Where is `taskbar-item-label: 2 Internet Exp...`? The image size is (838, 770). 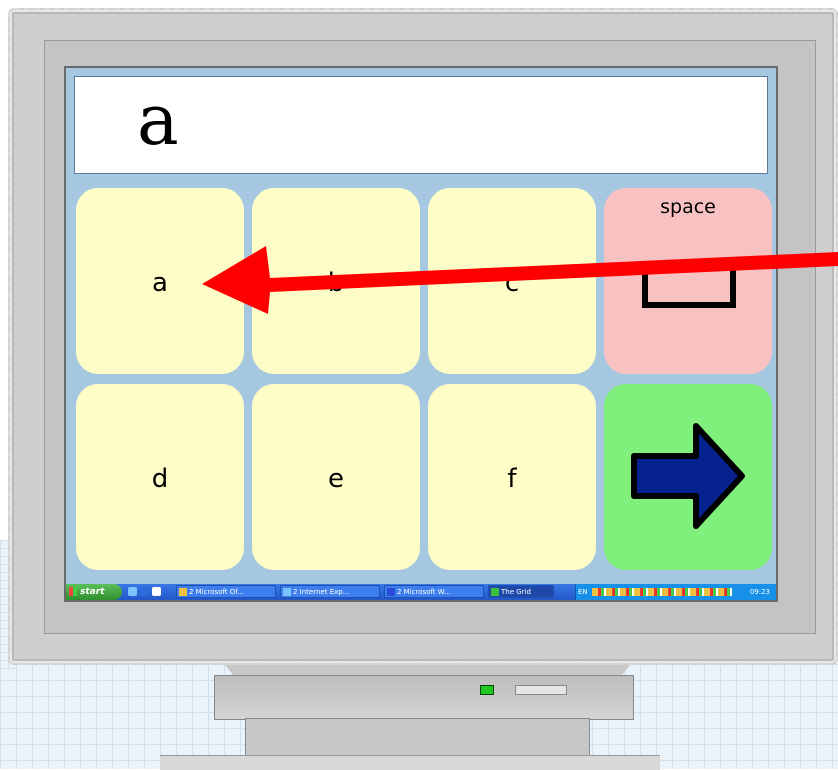 taskbar-item-label: 2 Internet Exp... is located at coordinates (321, 592).